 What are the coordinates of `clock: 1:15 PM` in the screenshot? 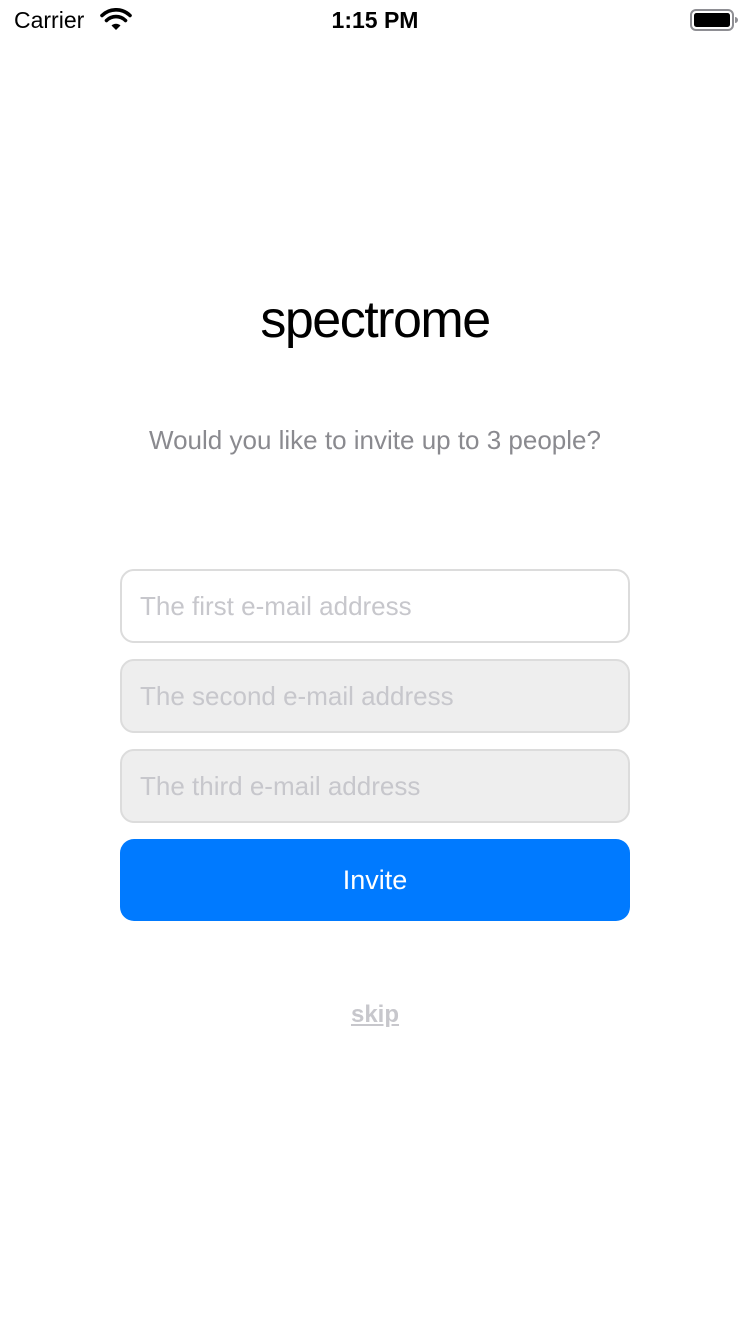 It's located at (375, 20).